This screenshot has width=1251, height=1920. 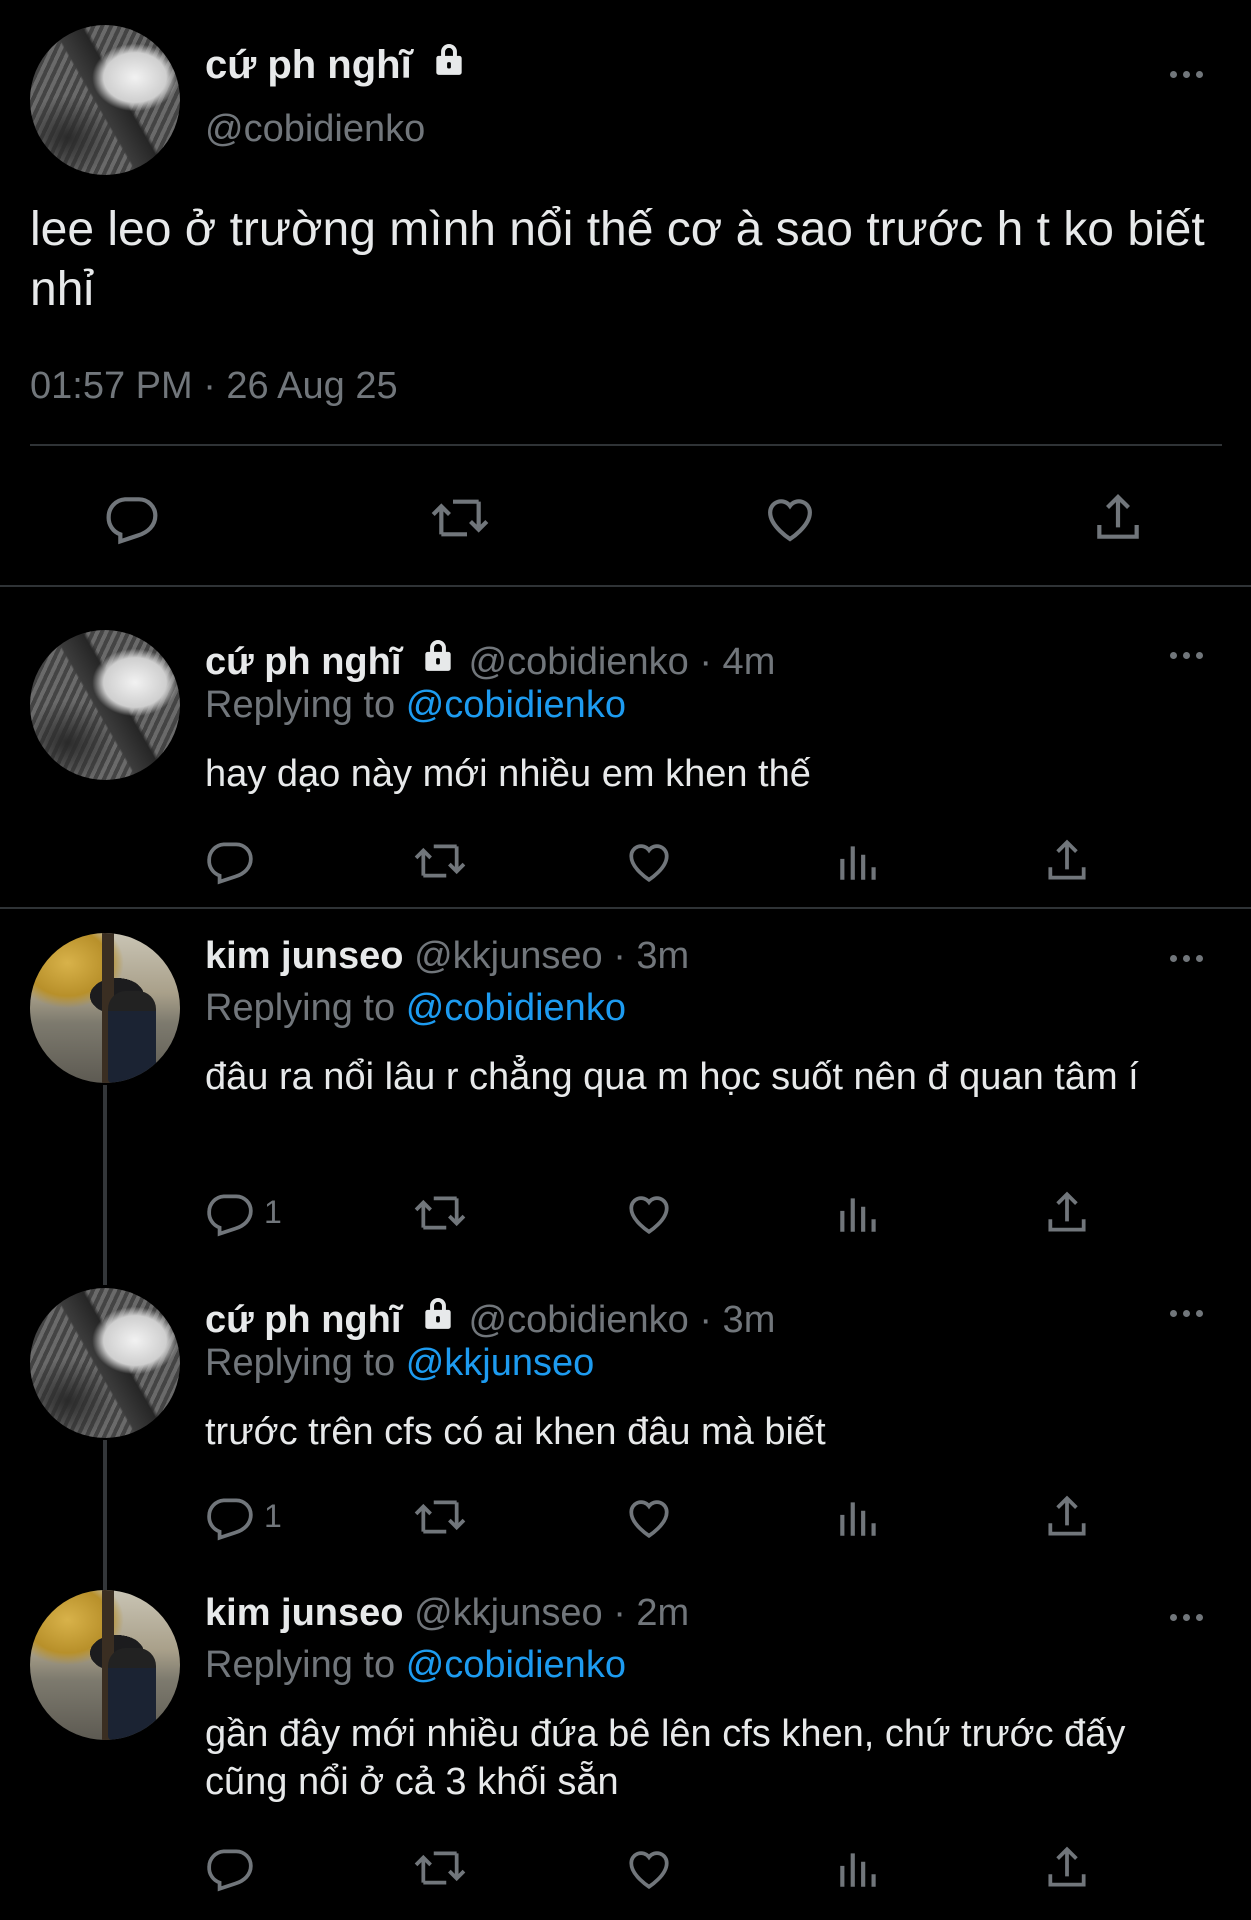 I want to click on reply-text: hay dạo này mới nhiều em khen thế, so click(x=508, y=774).